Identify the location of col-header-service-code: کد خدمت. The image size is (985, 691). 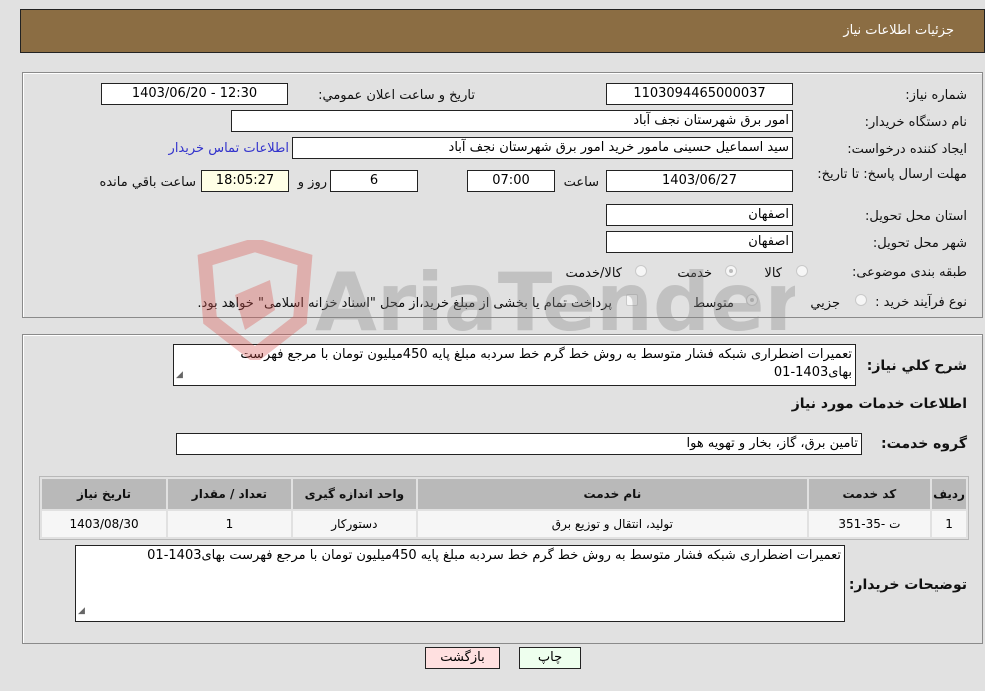
(869, 494).